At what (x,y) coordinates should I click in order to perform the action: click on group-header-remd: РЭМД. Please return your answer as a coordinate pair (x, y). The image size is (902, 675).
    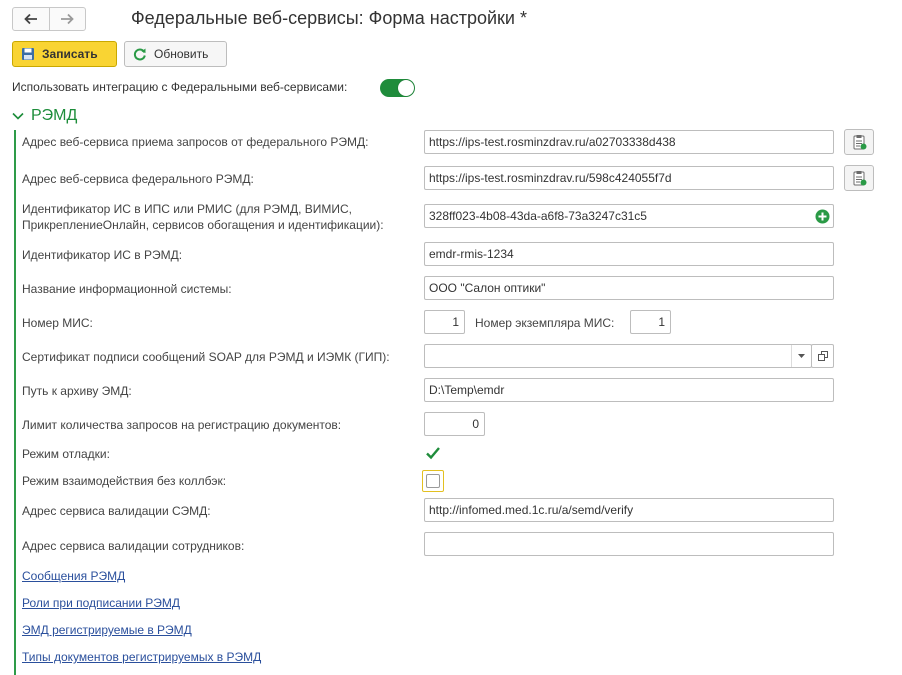
    Looking at the image, I should click on (44, 116).